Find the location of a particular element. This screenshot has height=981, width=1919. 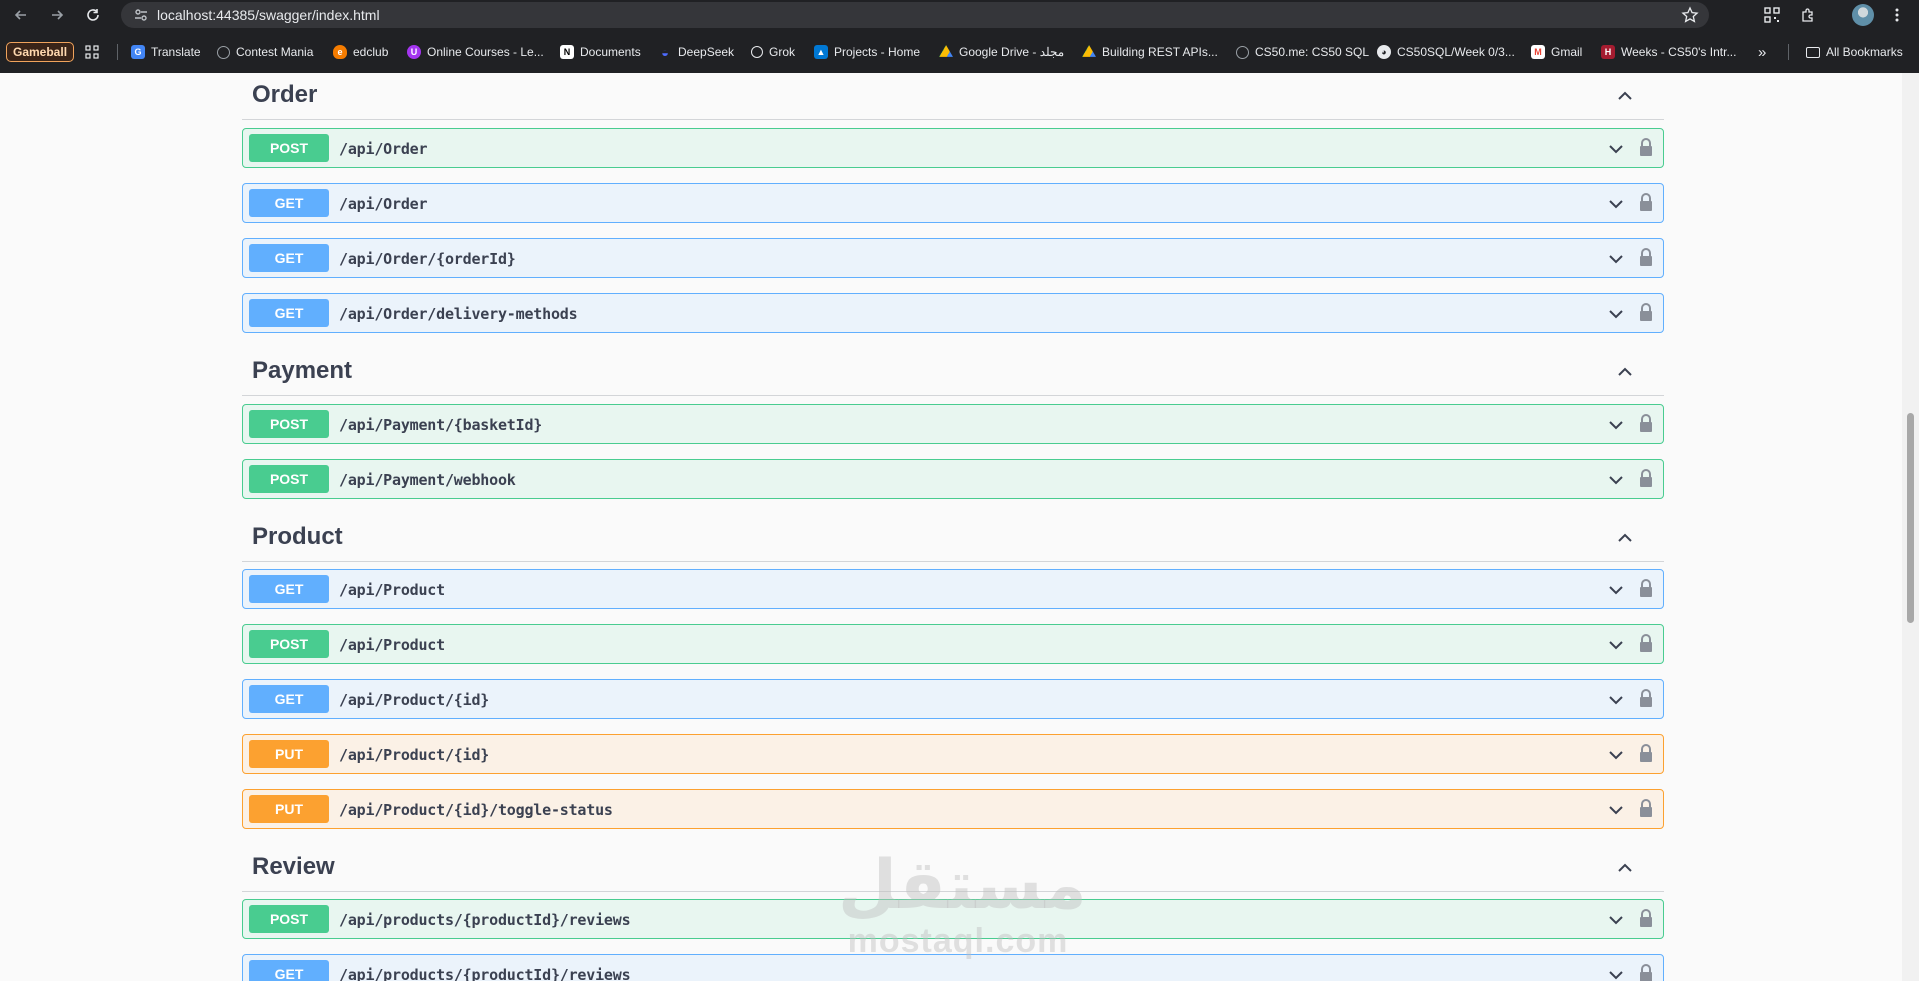

all-bookmarks-button: All Bookmarks is located at coordinates (1854, 52).